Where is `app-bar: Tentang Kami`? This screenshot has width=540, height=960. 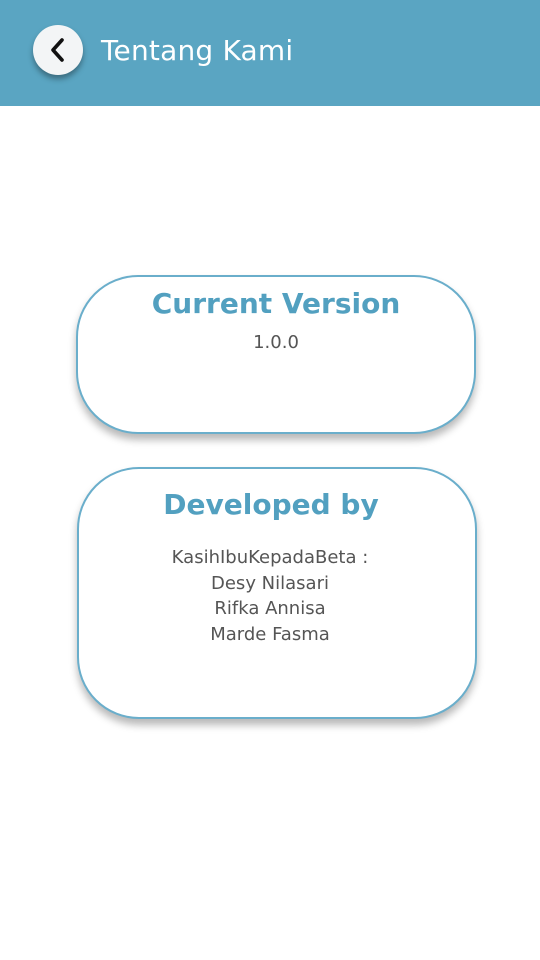 app-bar: Tentang Kami is located at coordinates (270, 53).